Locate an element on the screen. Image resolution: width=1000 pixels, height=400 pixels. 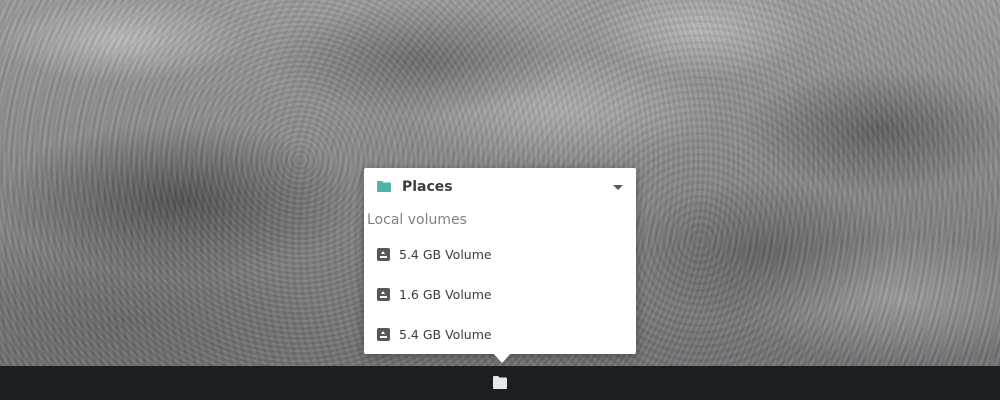
volume-label: 1.6 GB Volume is located at coordinates (445, 294).